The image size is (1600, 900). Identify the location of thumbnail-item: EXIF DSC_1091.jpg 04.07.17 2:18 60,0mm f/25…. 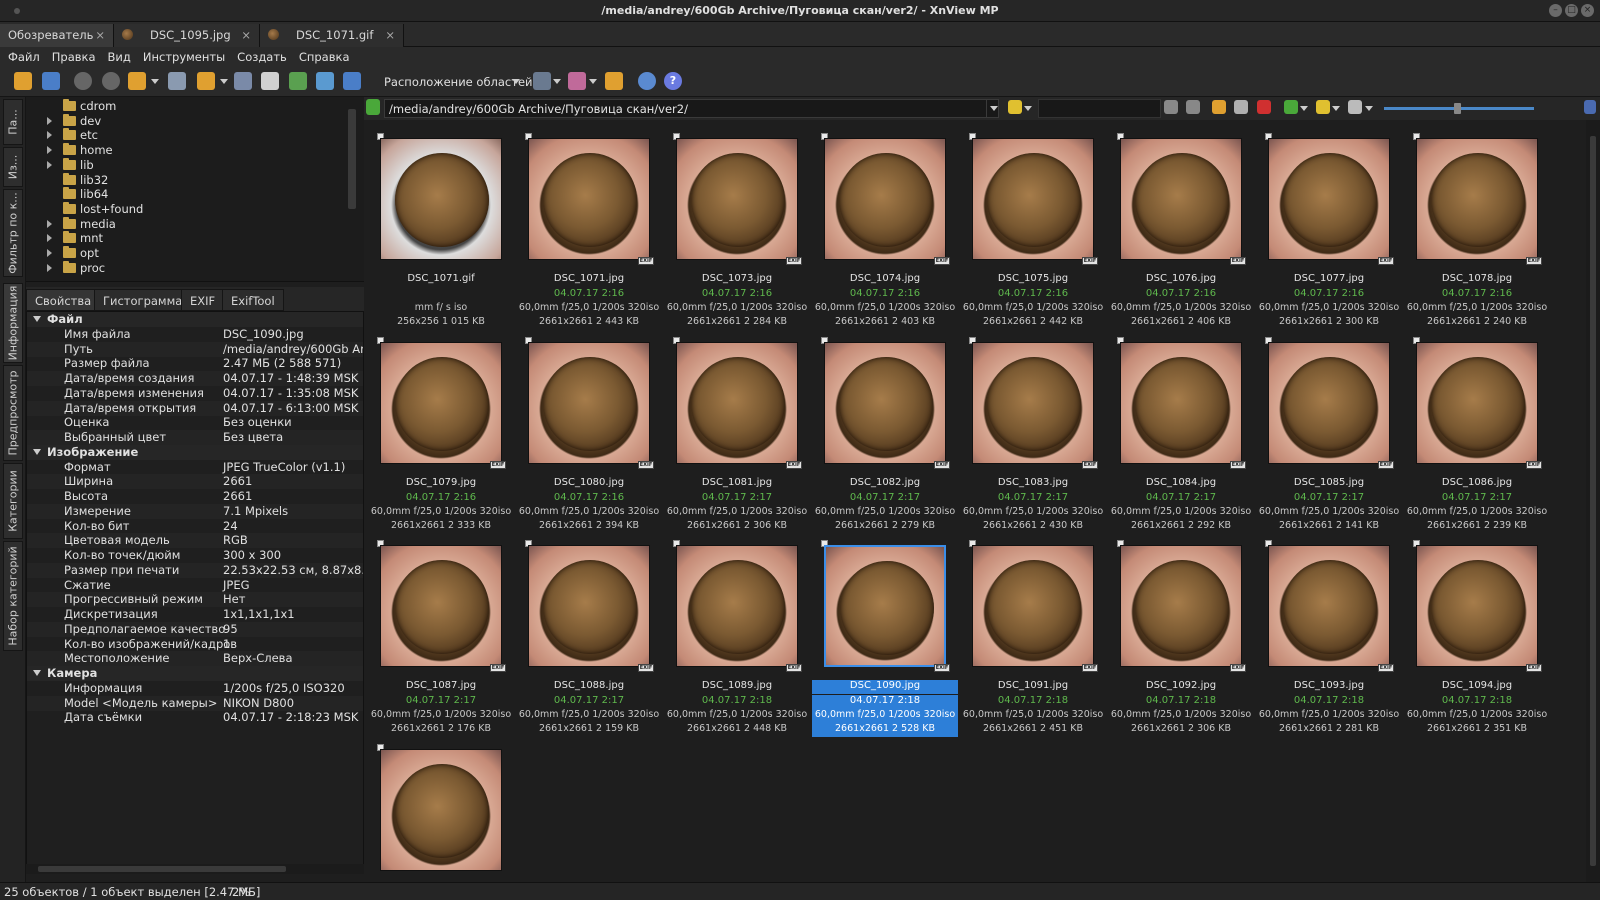
(1033, 632).